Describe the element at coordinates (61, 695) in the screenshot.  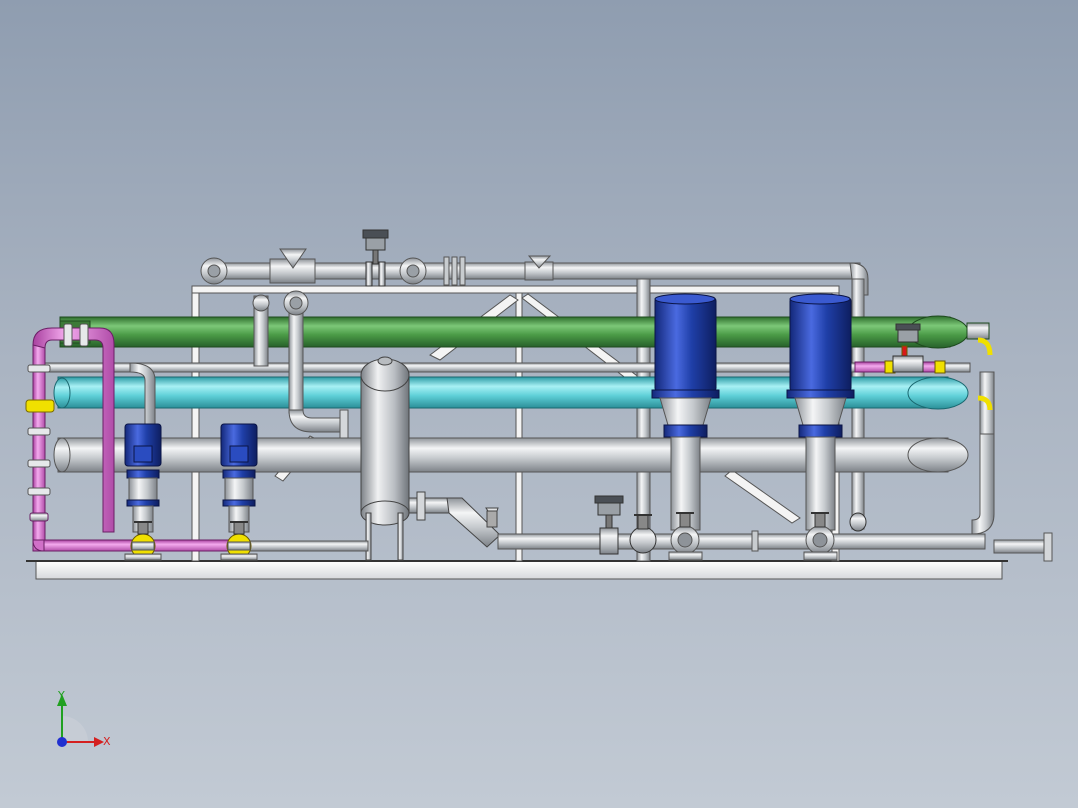
I see `y-axis-label: Y` at that location.